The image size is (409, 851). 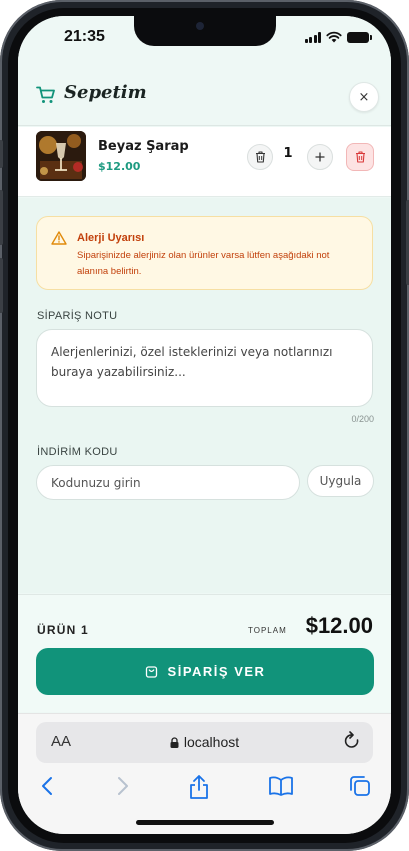 What do you see at coordinates (359, 37) in the screenshot?
I see `battery-icon` at bounding box center [359, 37].